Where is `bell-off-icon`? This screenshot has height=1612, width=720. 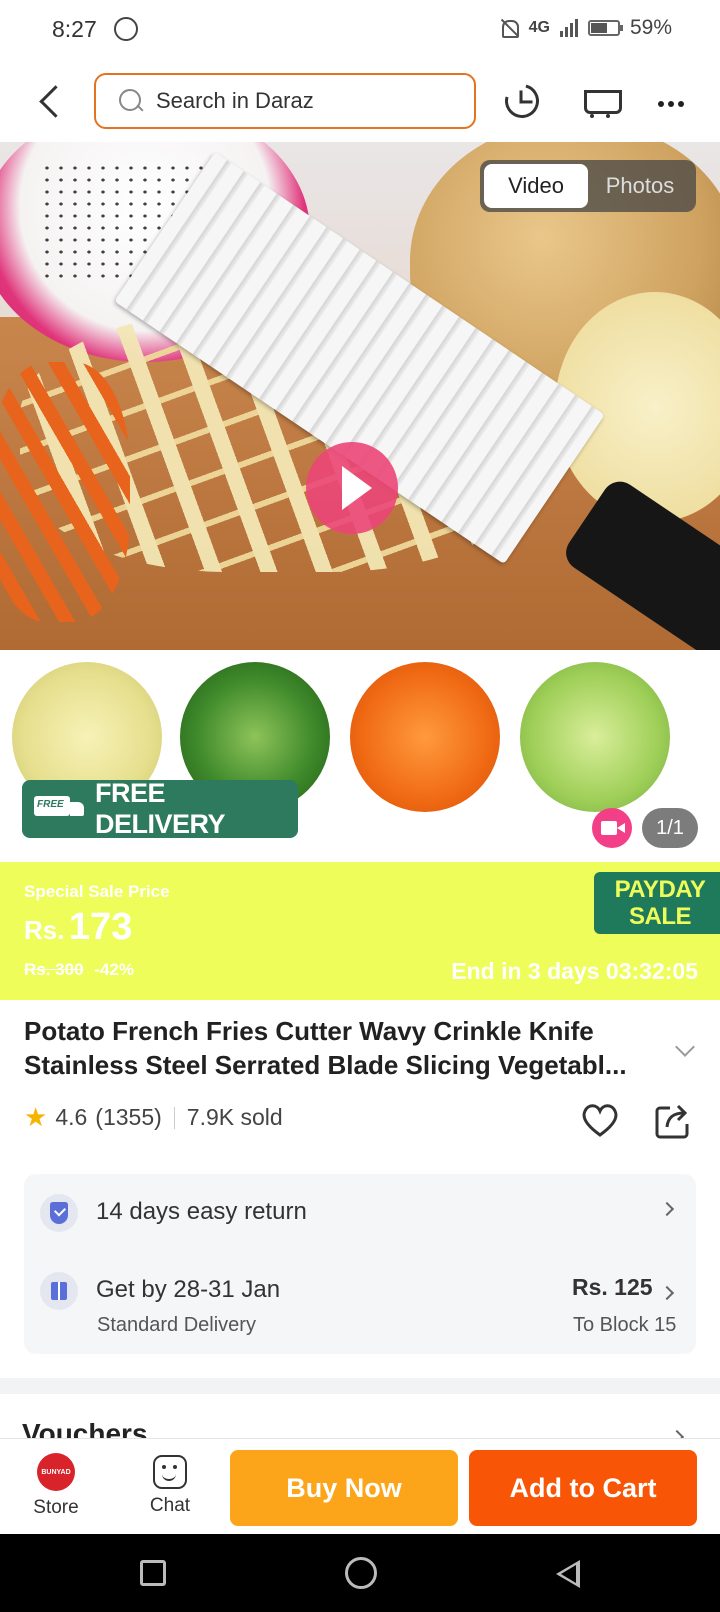 bell-off-icon is located at coordinates (509, 28).